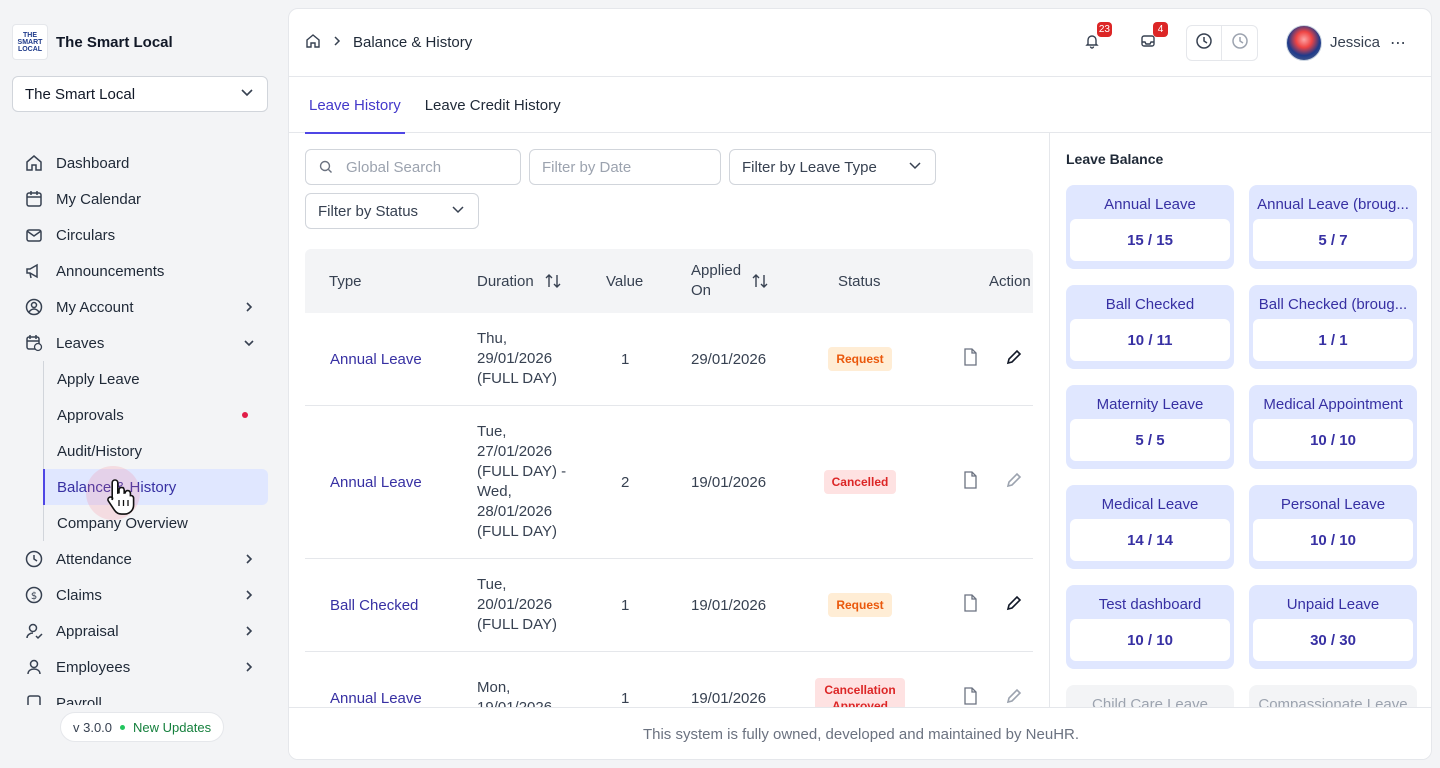 Image resolution: width=1440 pixels, height=768 pixels. What do you see at coordinates (156, 451) in the screenshot?
I see `subnav-audit-history: Audit/History` at bounding box center [156, 451].